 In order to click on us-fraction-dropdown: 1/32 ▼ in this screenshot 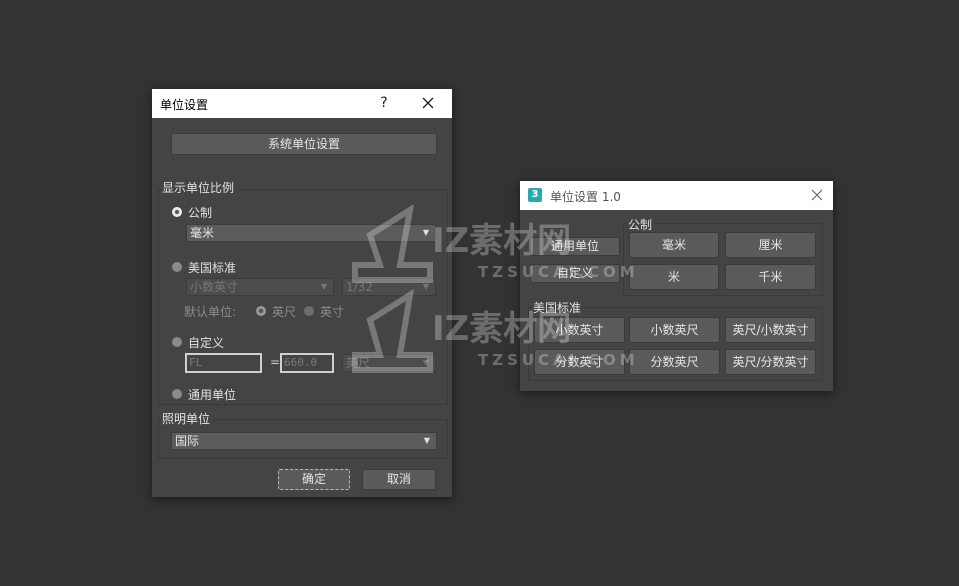, I will do `click(389, 287)`.